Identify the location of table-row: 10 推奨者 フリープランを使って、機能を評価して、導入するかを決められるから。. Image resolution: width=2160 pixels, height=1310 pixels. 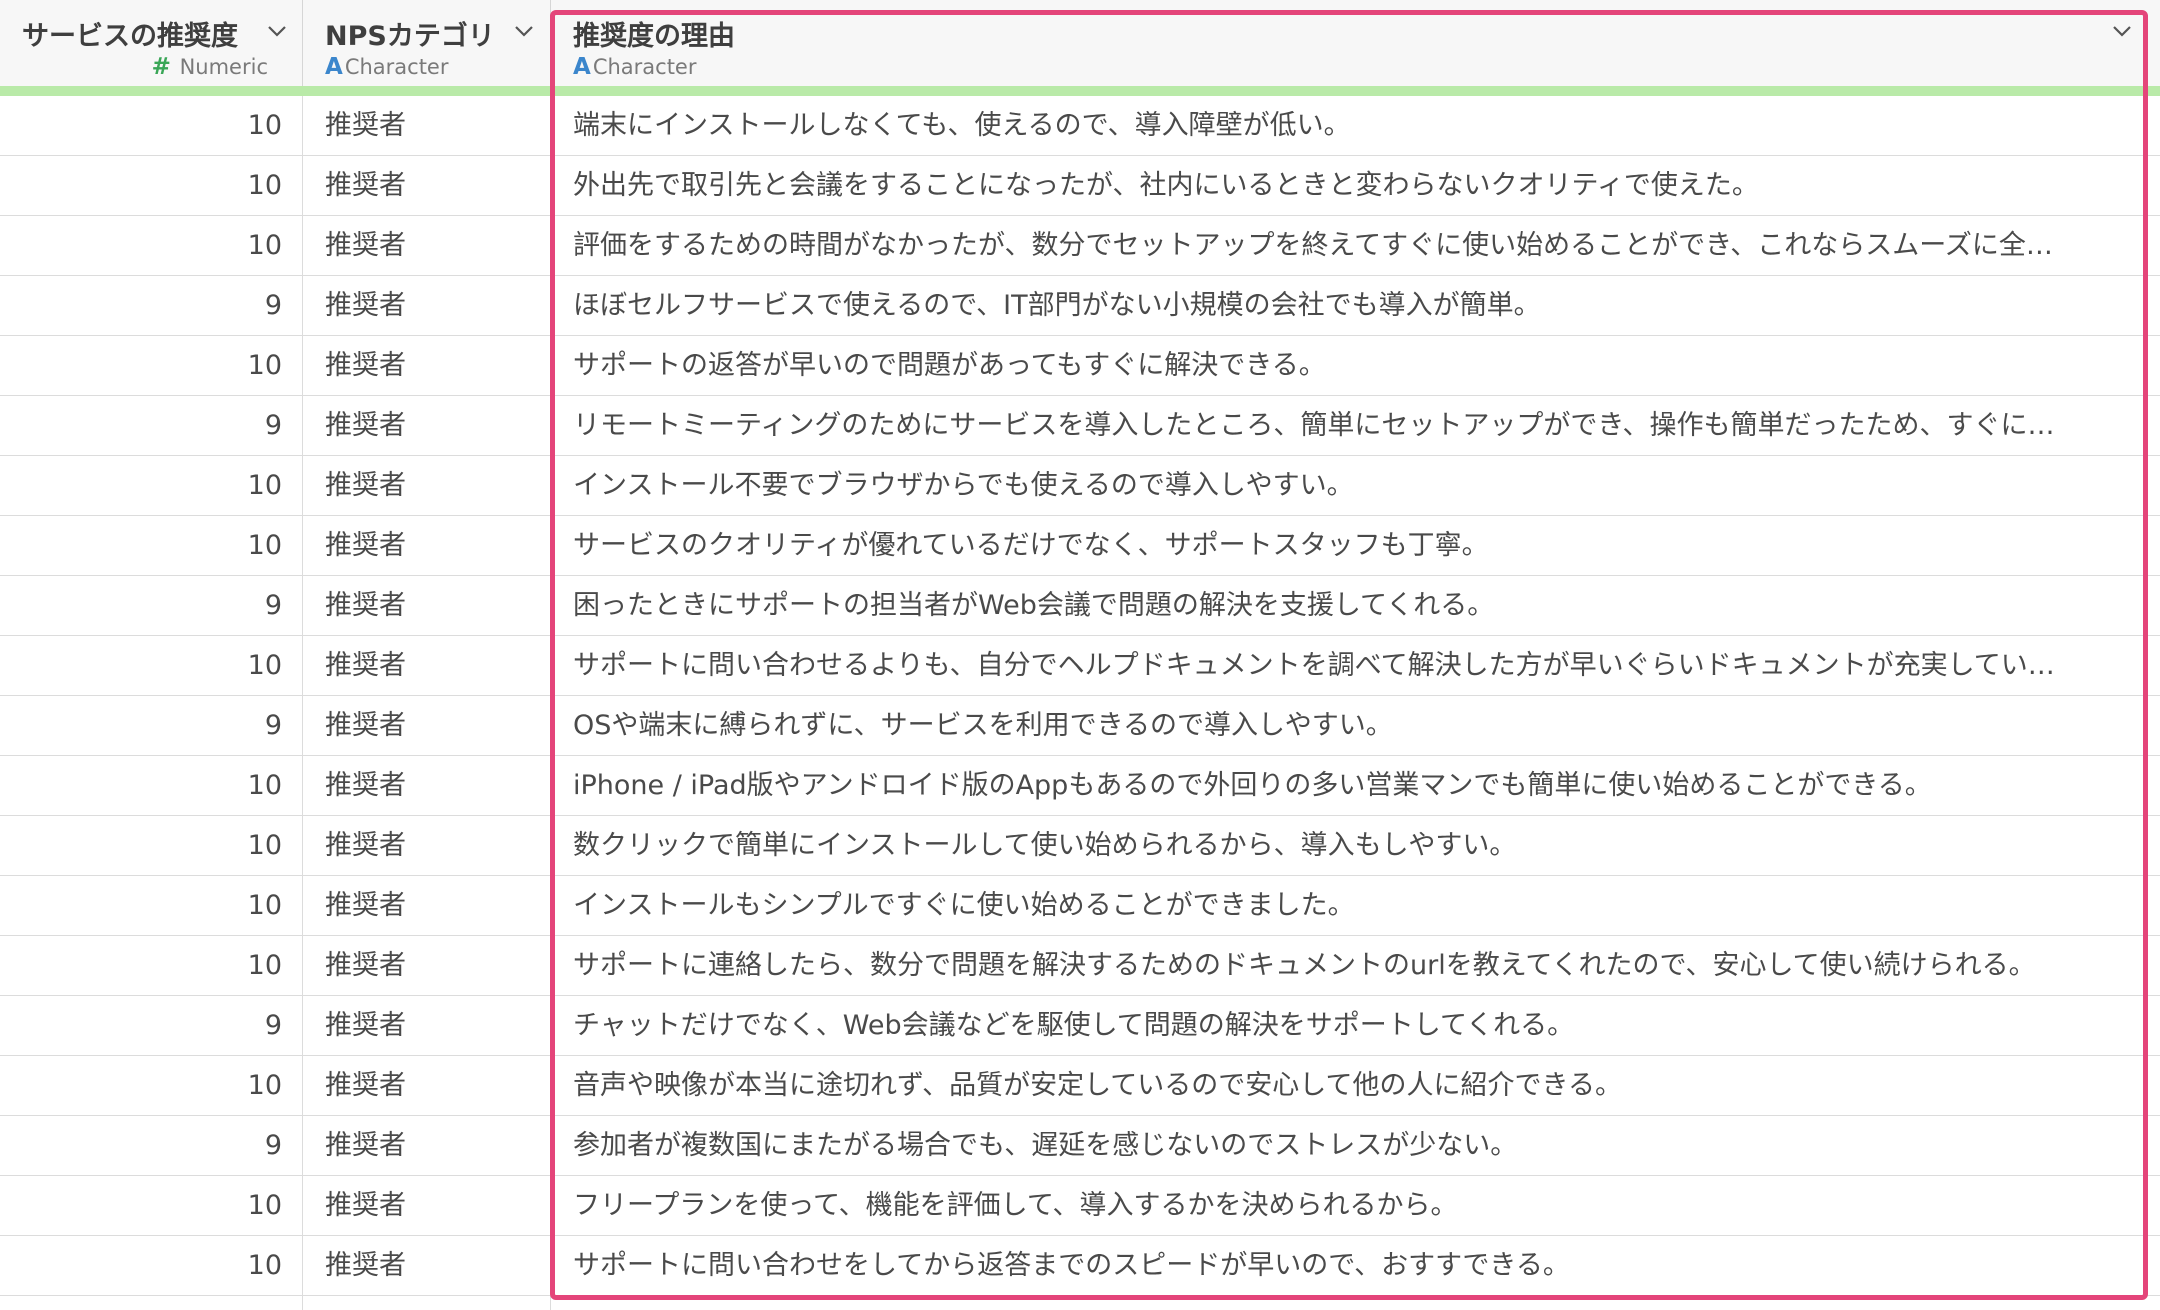
(1080, 1206).